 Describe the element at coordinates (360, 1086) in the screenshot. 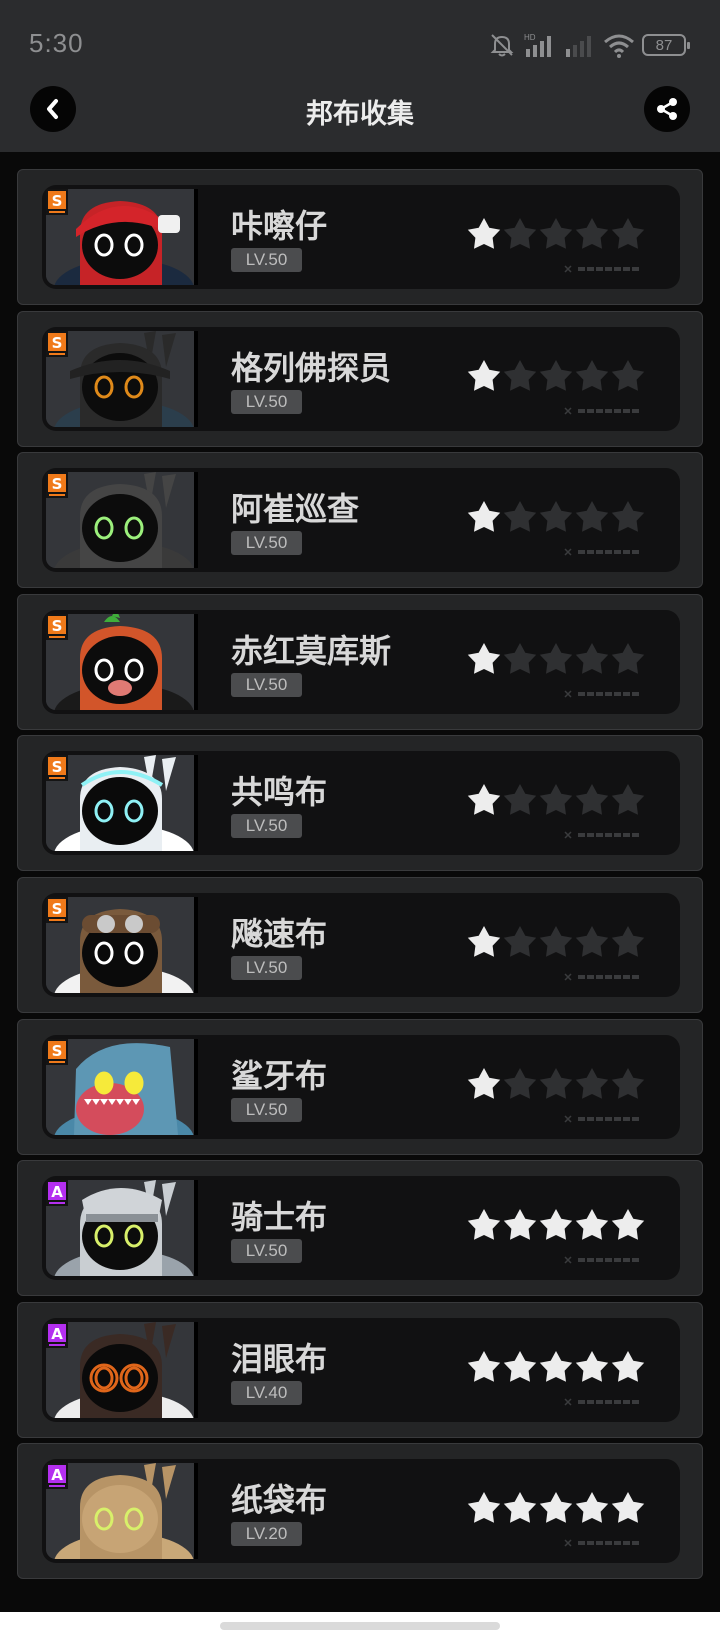

I see `bangboo-card: S 鲨牙布 LV.50` at that location.